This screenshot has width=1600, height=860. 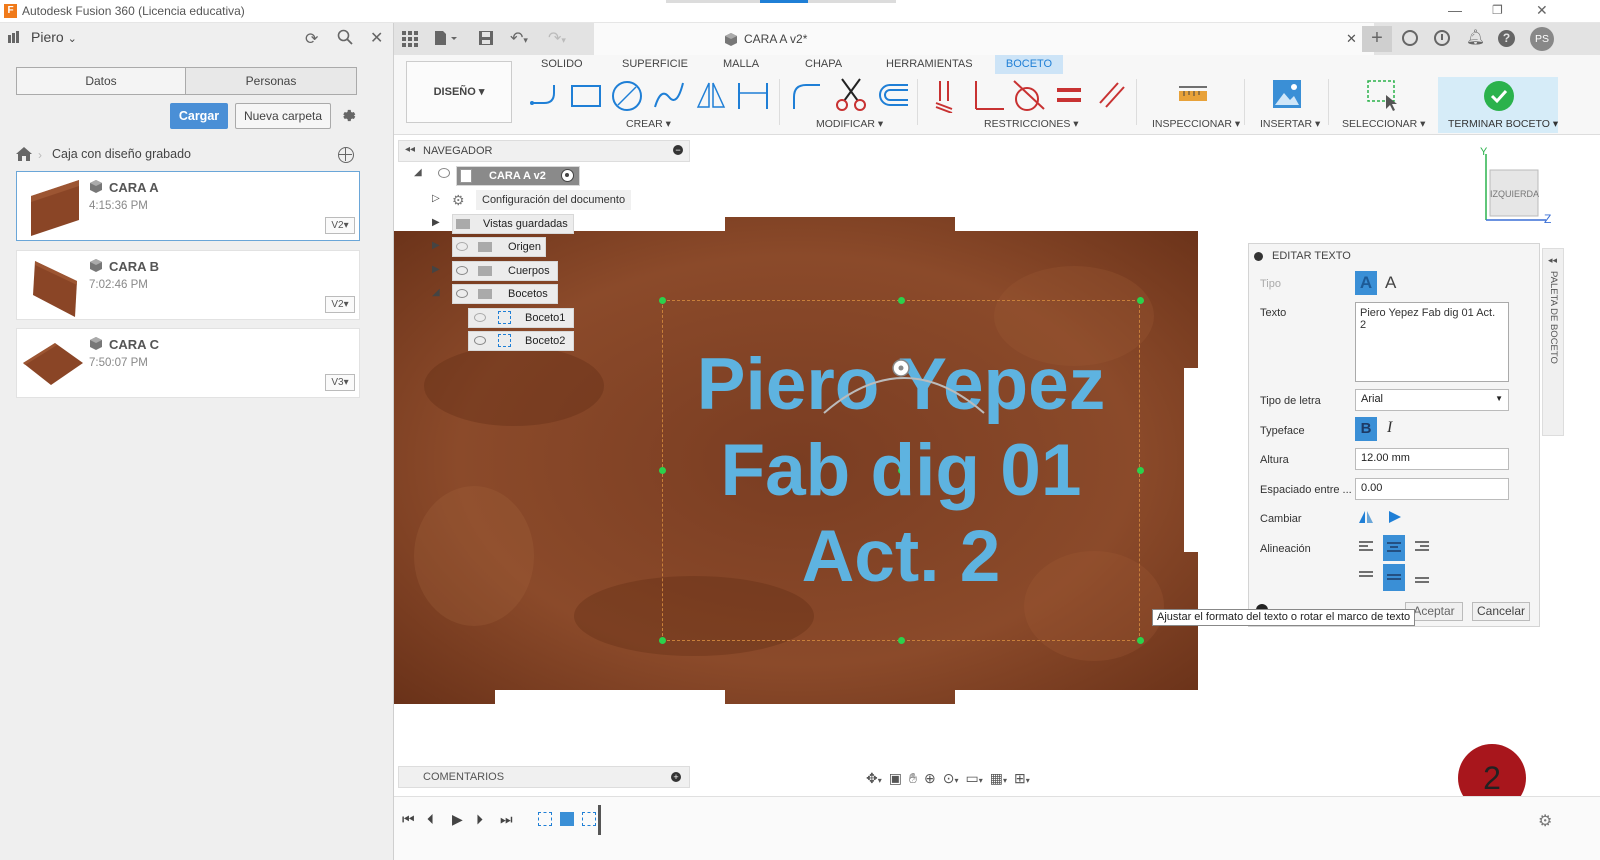 I want to click on minimize-icon: —, so click(x=1455, y=10).